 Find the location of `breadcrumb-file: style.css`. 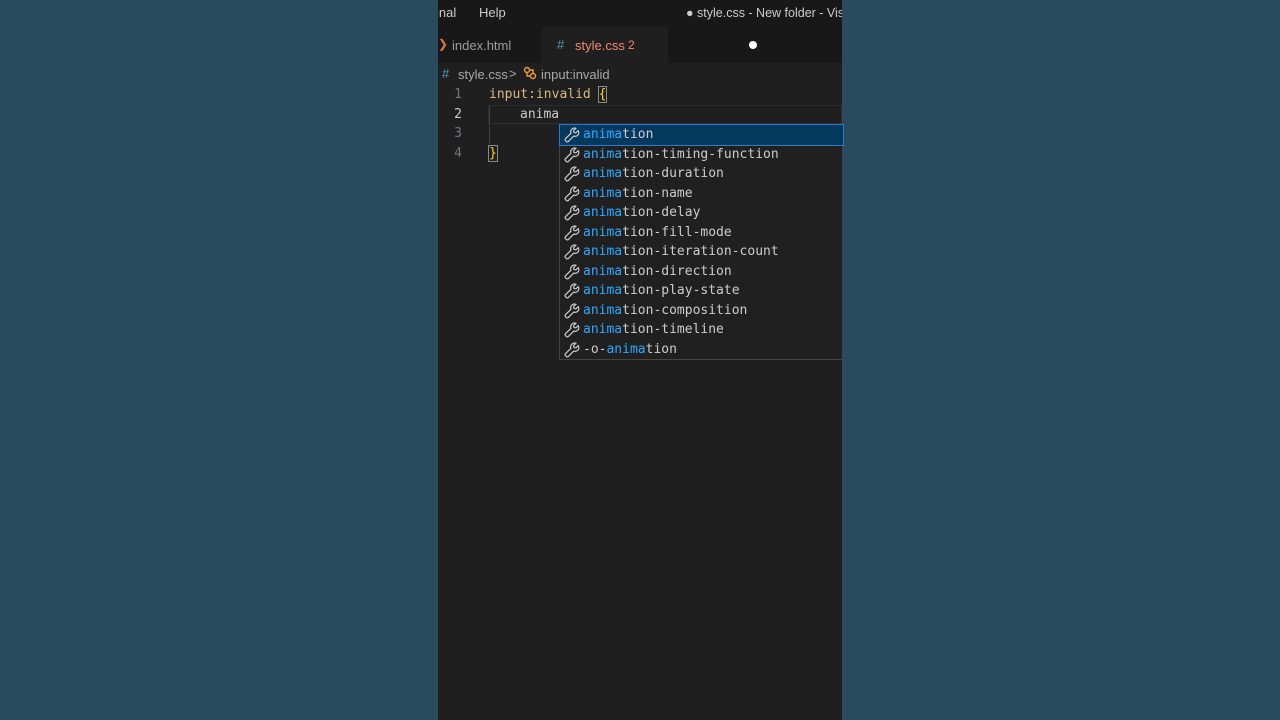

breadcrumb-file: style.css is located at coordinates (483, 74).